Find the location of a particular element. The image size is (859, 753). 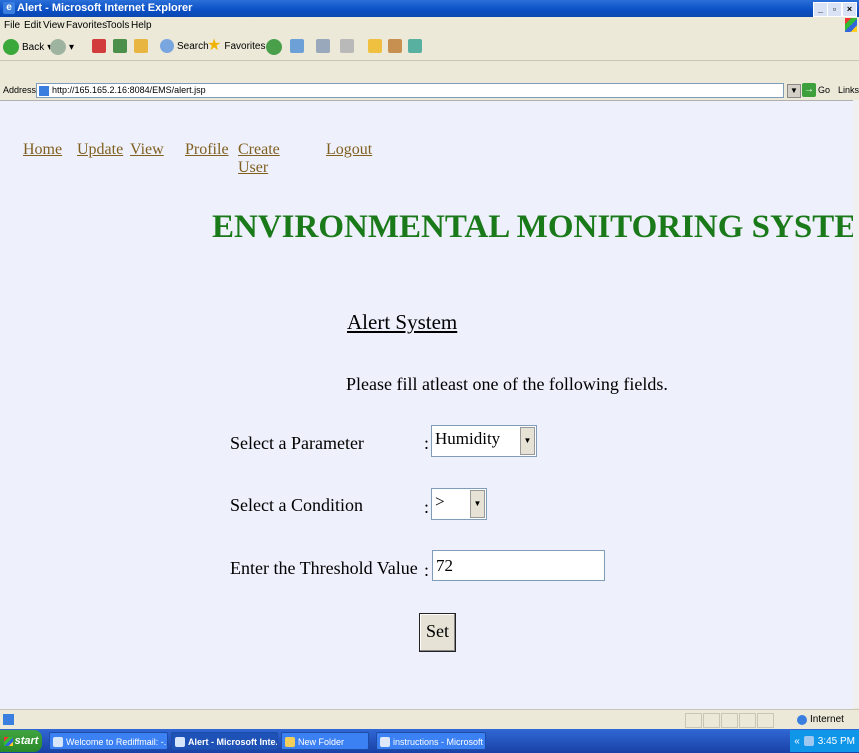

start-button: start is located at coordinates (21, 741).